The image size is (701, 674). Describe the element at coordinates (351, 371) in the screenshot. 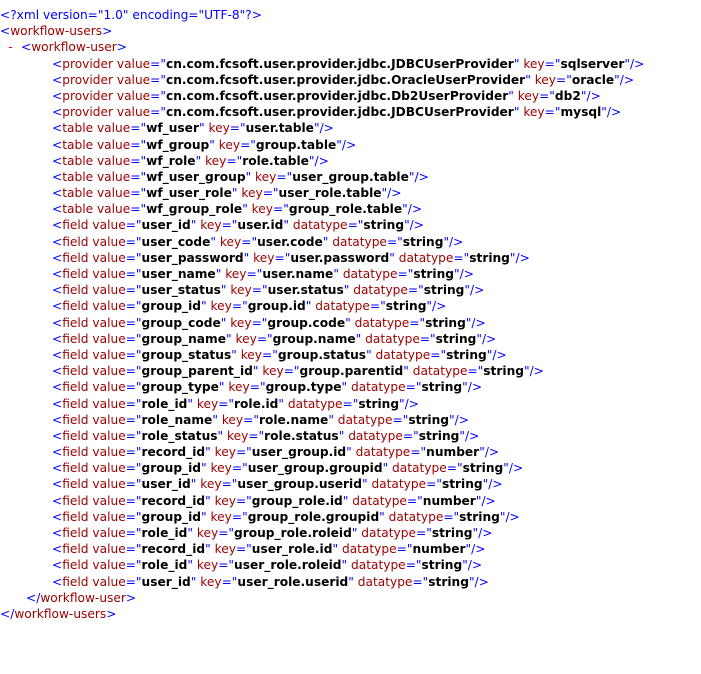

I see `attribute-value: group.parentid` at that location.